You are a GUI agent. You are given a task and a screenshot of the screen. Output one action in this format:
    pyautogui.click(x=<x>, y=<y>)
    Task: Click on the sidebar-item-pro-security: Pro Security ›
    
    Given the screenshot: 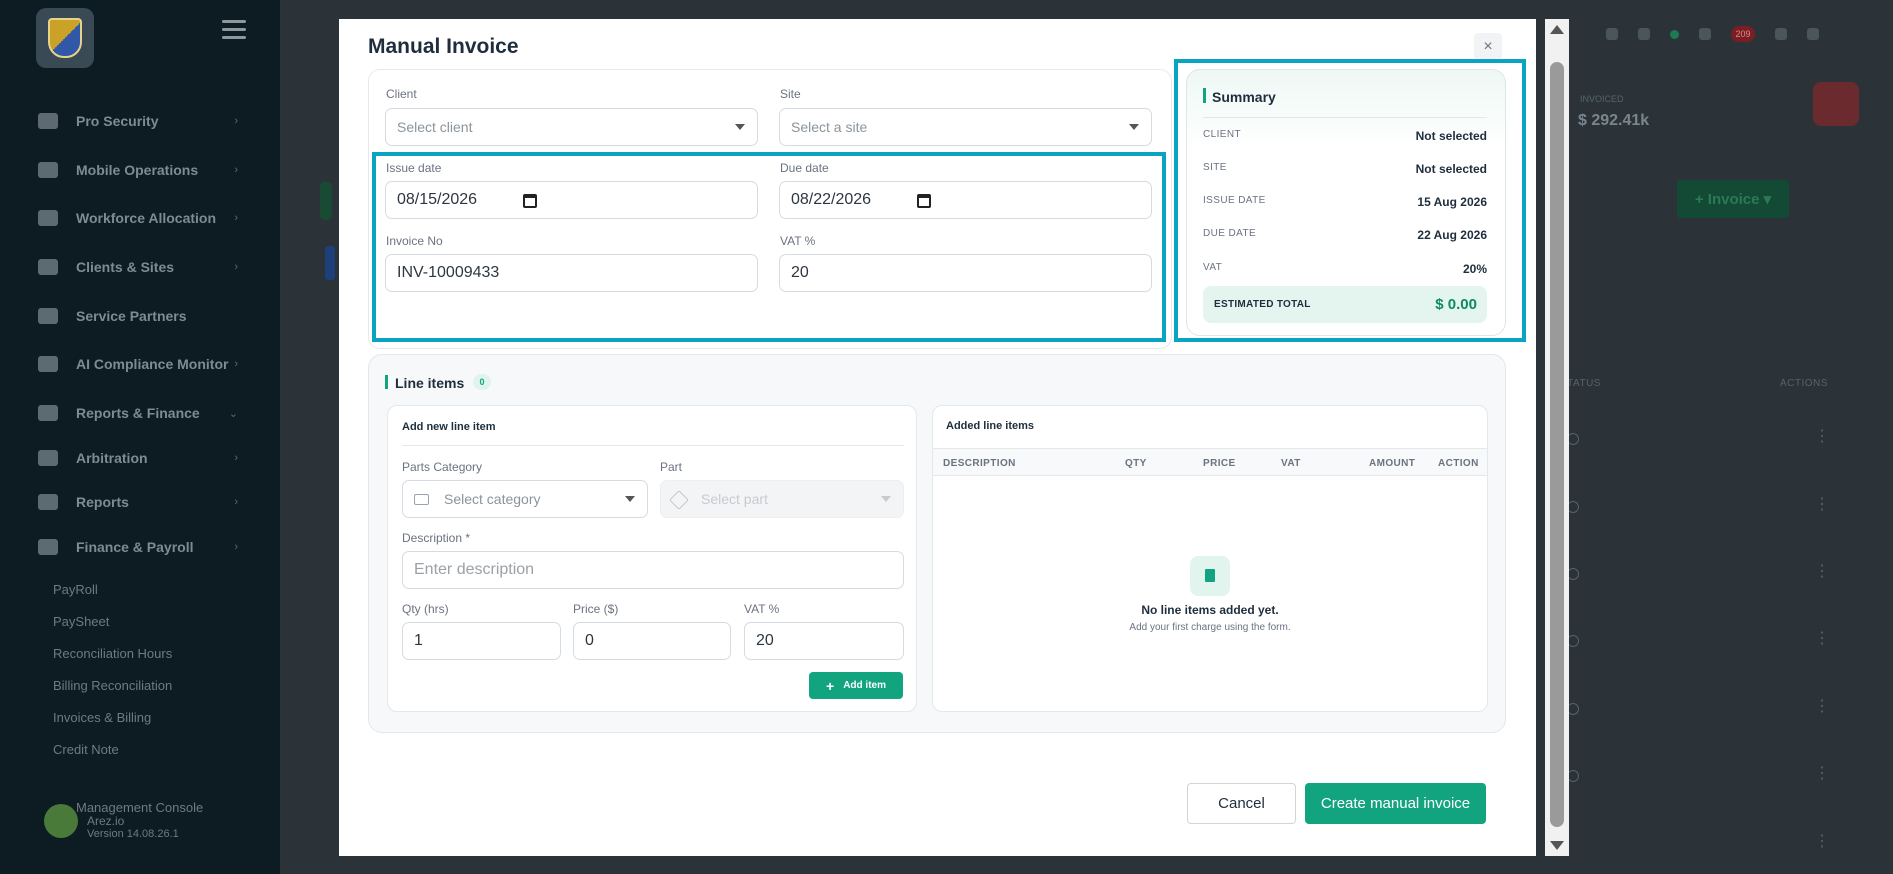 What is the action you would take?
    pyautogui.click(x=138, y=121)
    